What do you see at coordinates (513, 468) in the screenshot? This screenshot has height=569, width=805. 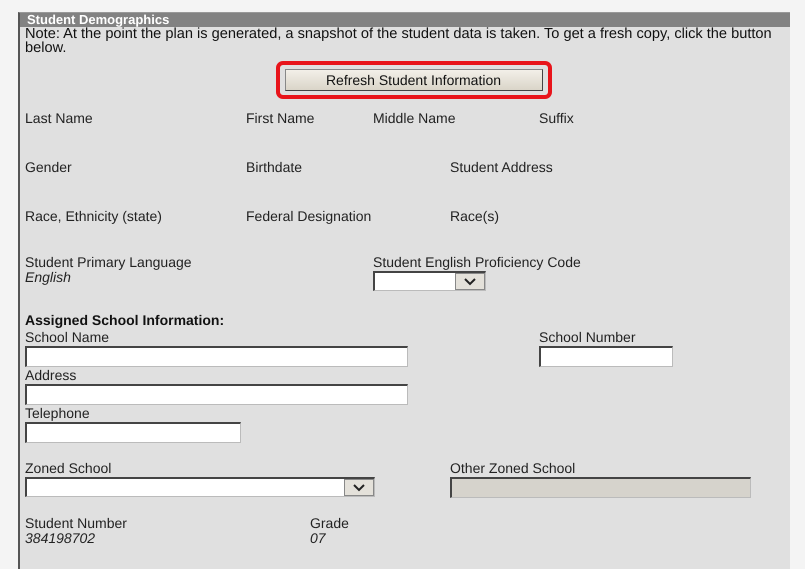 I see `field-label: Other Zoned School` at bounding box center [513, 468].